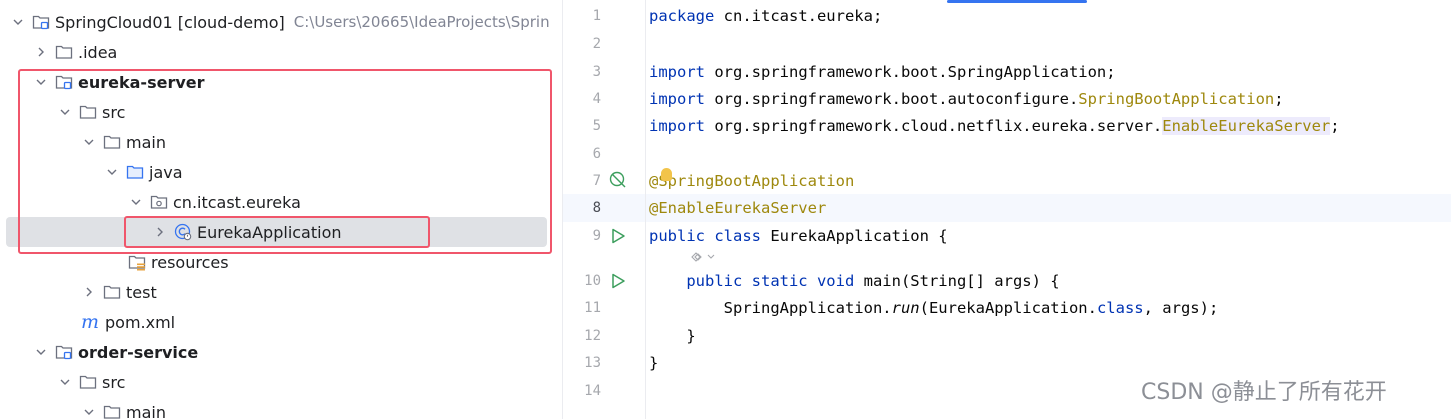 The width and height of the screenshot is (1451, 419). What do you see at coordinates (618, 180) in the screenshot?
I see `bean-no-autowire-icon` at bounding box center [618, 180].